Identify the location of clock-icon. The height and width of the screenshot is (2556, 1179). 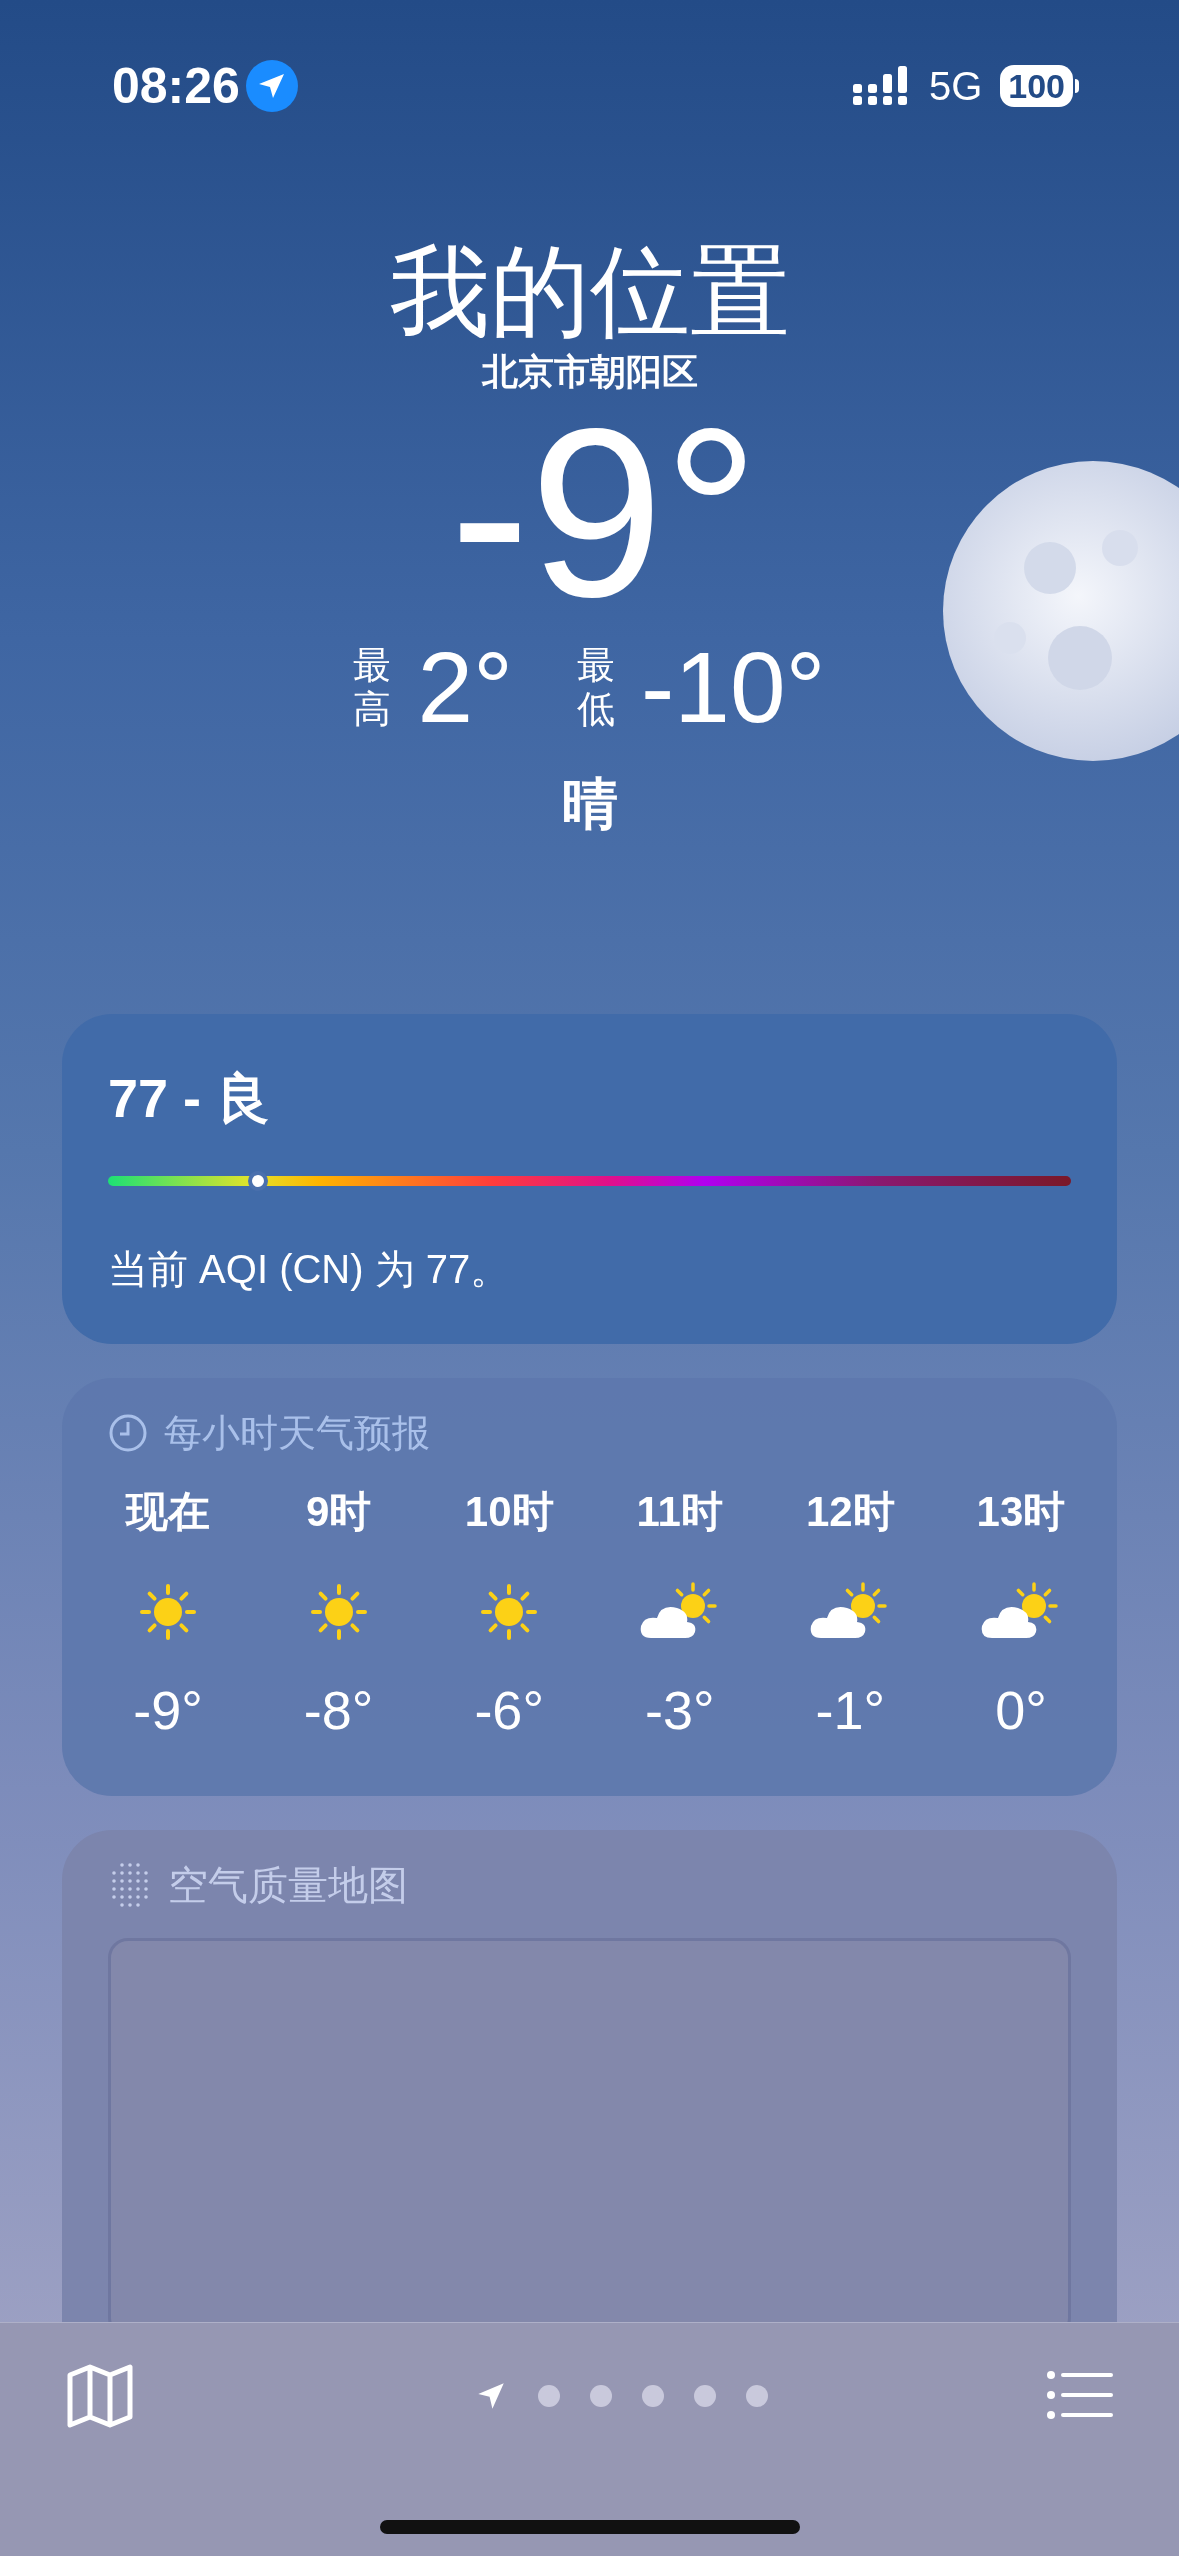
(128, 1433).